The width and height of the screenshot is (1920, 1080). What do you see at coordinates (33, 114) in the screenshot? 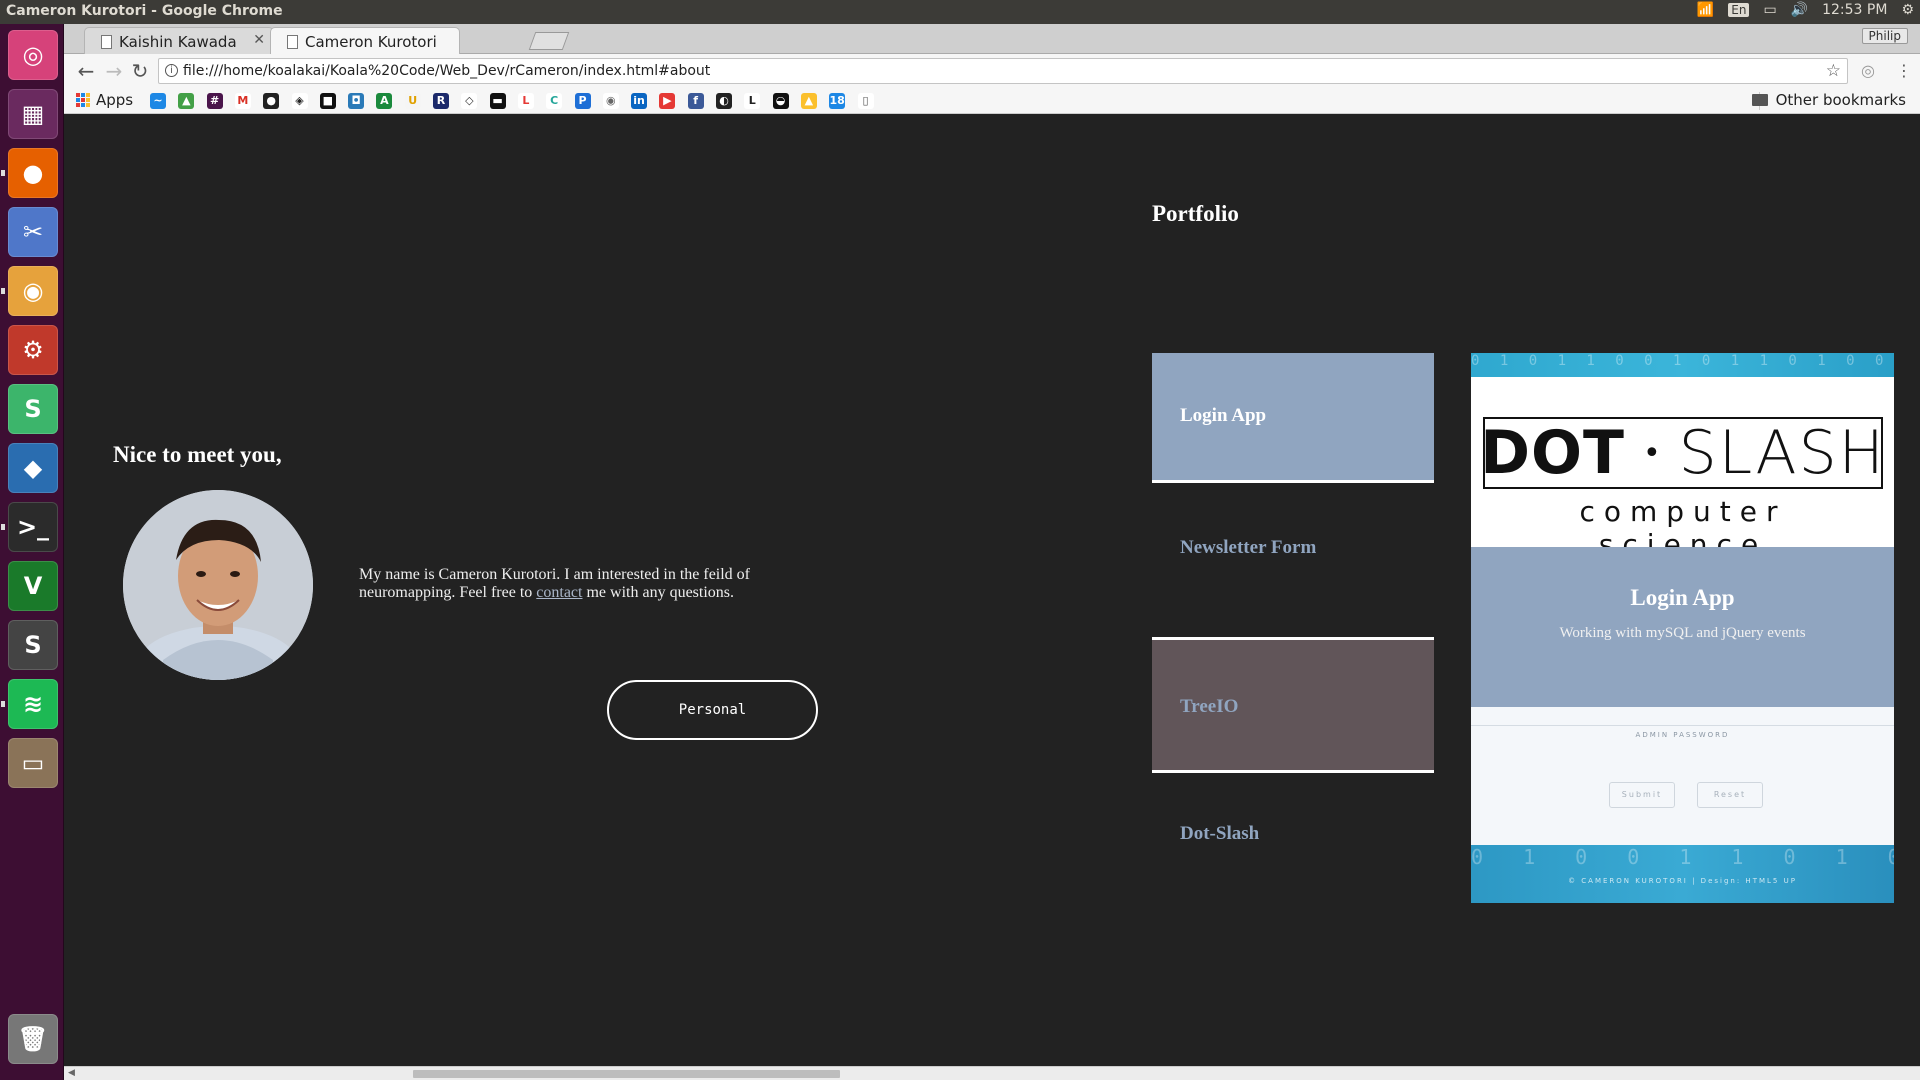
I see `workspace-switcher-icon: ▦` at bounding box center [33, 114].